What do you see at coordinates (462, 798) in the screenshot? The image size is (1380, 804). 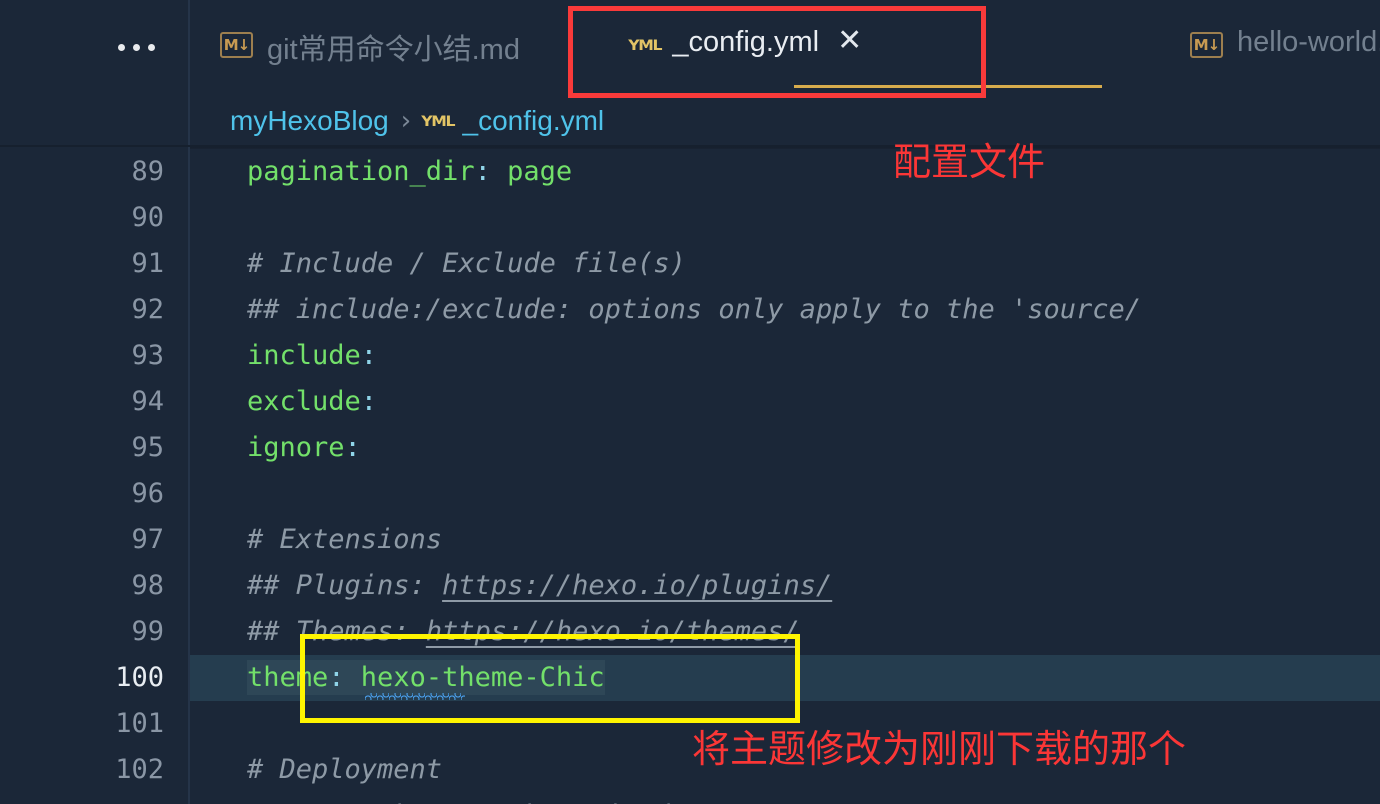 I see `code-text: ## Docs: https://hexo.io/docs/` at bounding box center [462, 798].